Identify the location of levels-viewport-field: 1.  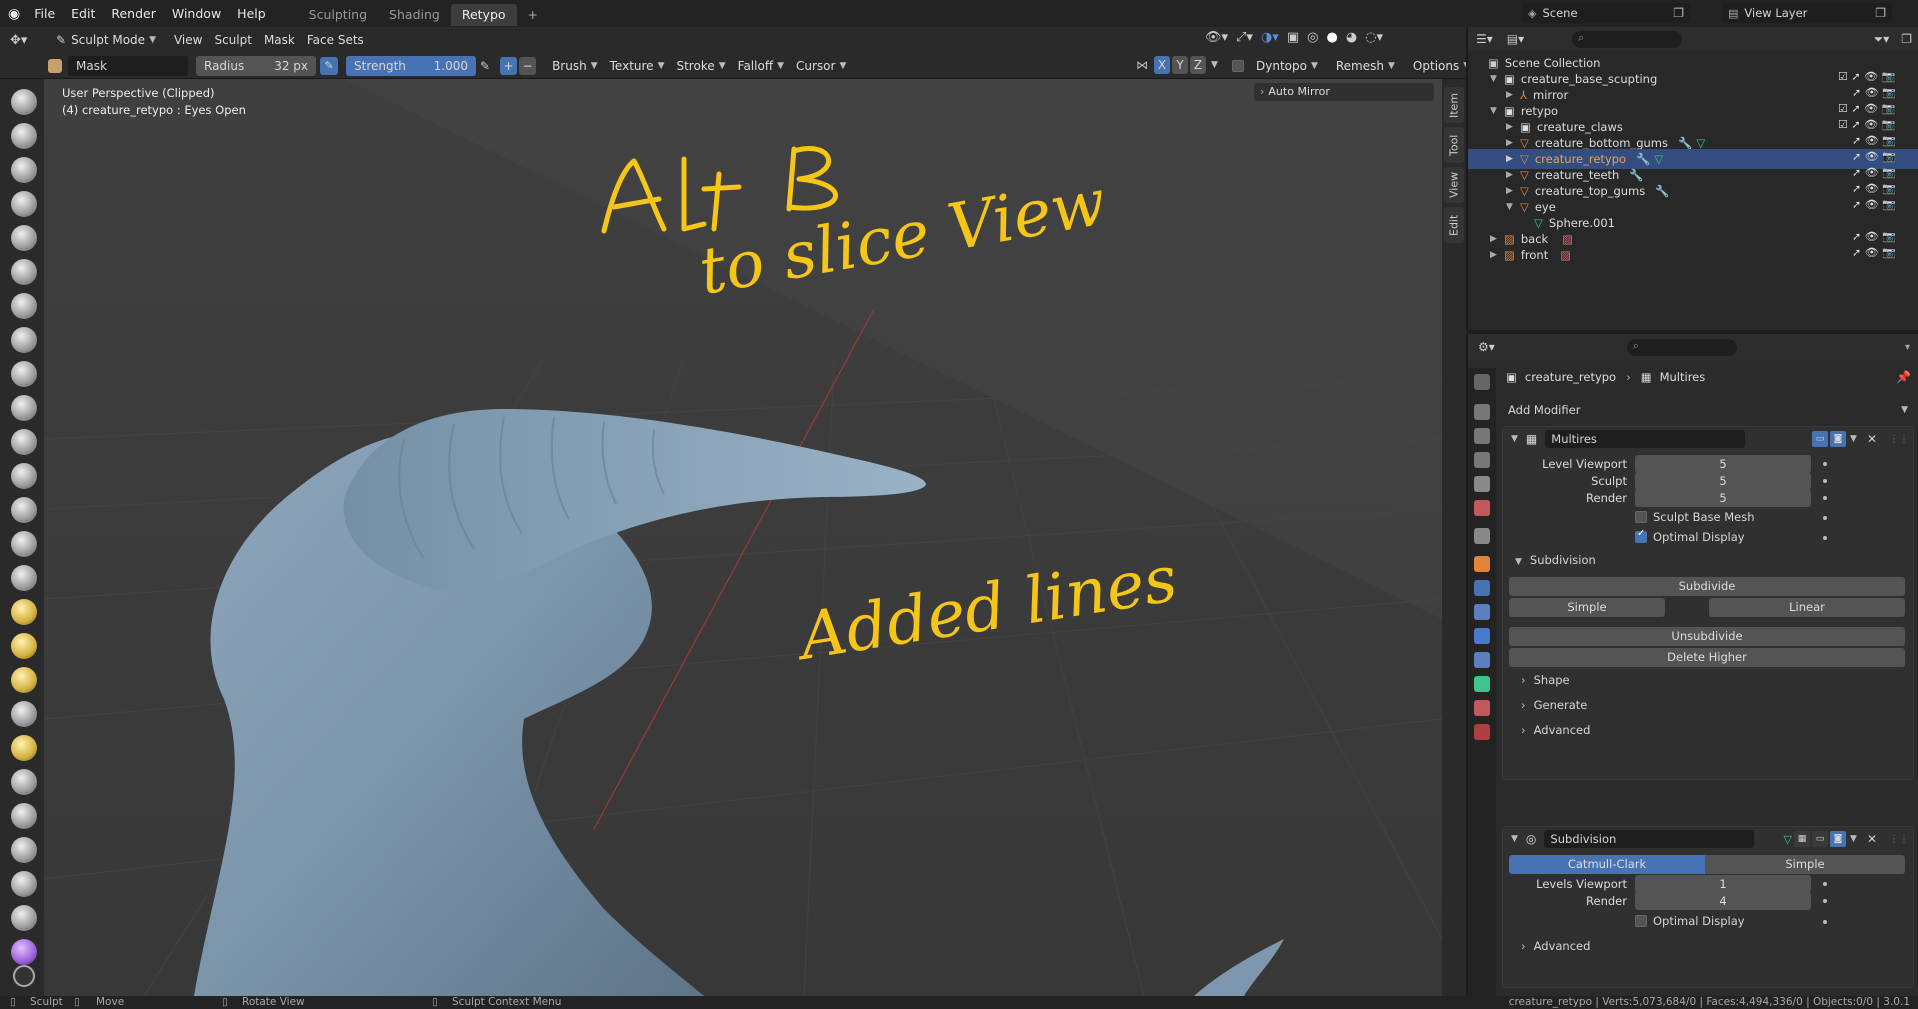
(1723, 884).